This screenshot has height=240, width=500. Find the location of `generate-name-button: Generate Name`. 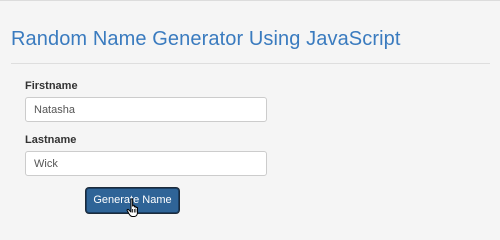

generate-name-button: Generate Name is located at coordinates (132, 200).